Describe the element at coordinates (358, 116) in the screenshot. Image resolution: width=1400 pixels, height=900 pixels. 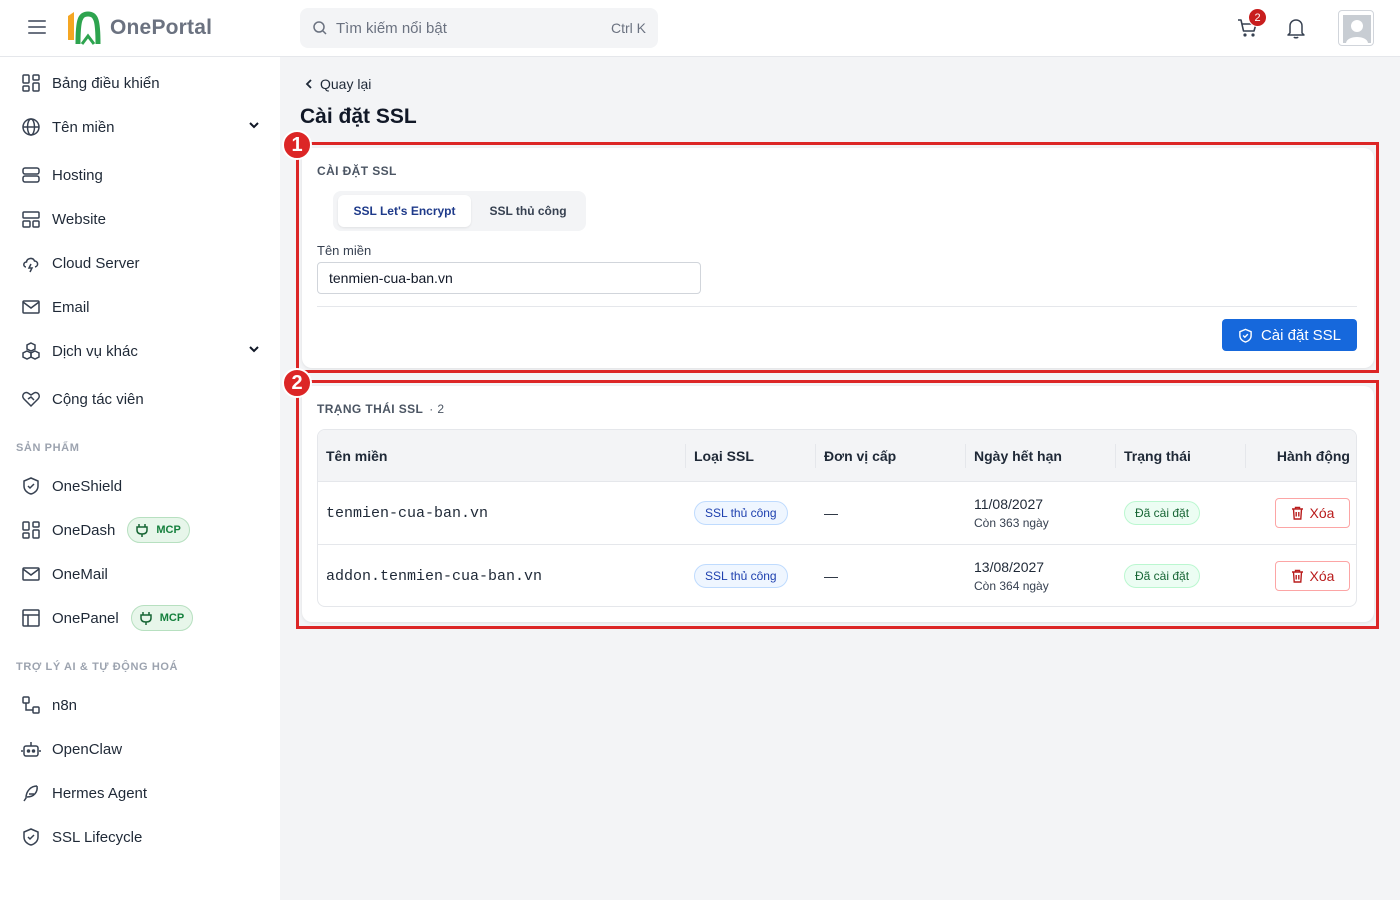
I see `page-title: Cài đặt SSL` at that location.